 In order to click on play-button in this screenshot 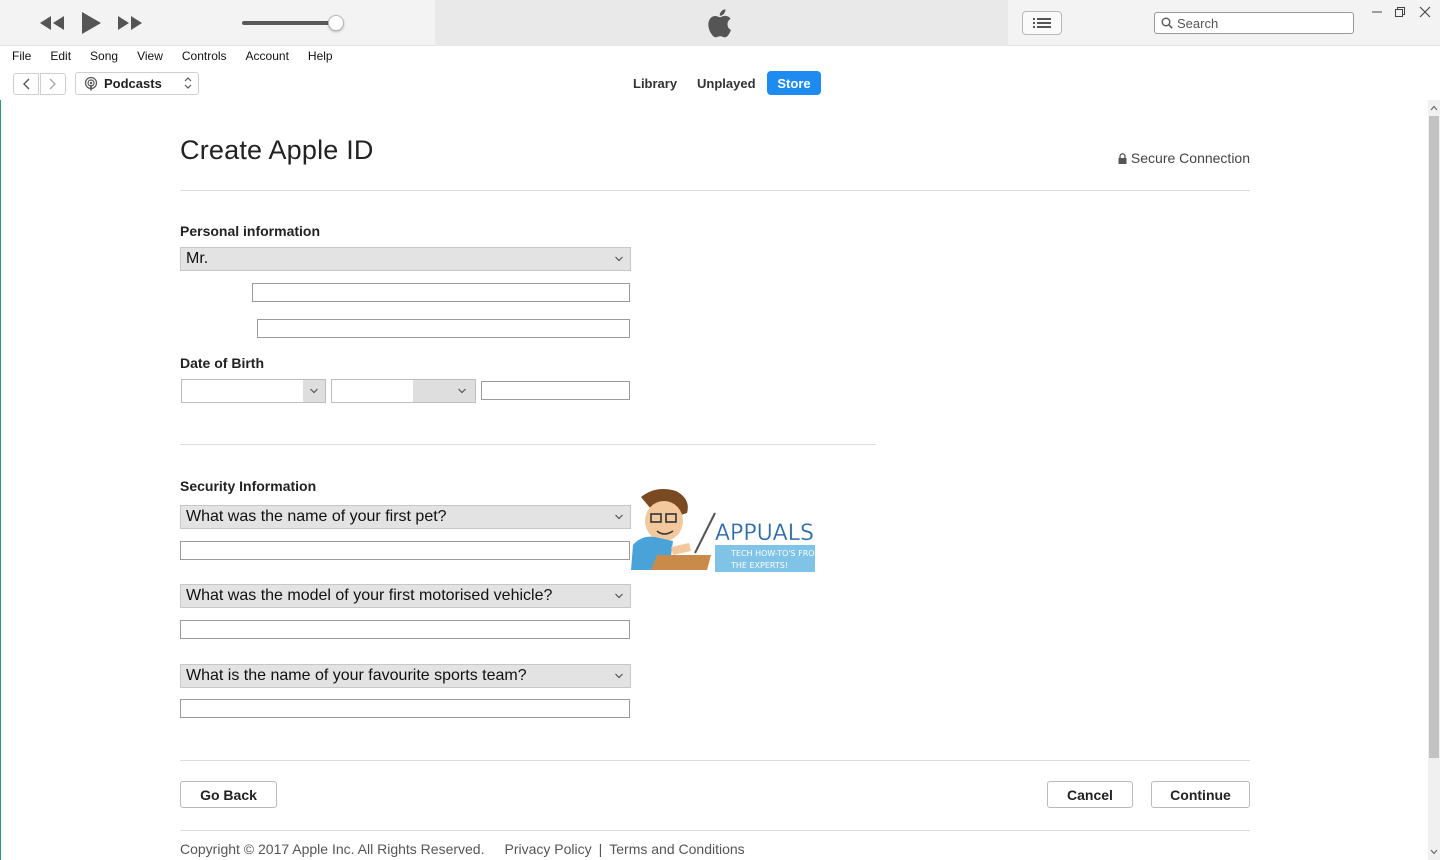, I will do `click(91, 23)`.